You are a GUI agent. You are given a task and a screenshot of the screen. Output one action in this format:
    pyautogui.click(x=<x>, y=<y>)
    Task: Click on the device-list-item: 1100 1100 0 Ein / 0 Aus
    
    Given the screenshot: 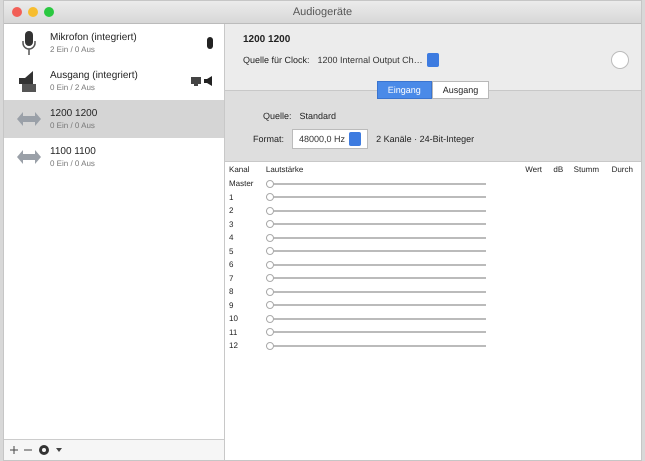 What is the action you would take?
    pyautogui.click(x=114, y=157)
    